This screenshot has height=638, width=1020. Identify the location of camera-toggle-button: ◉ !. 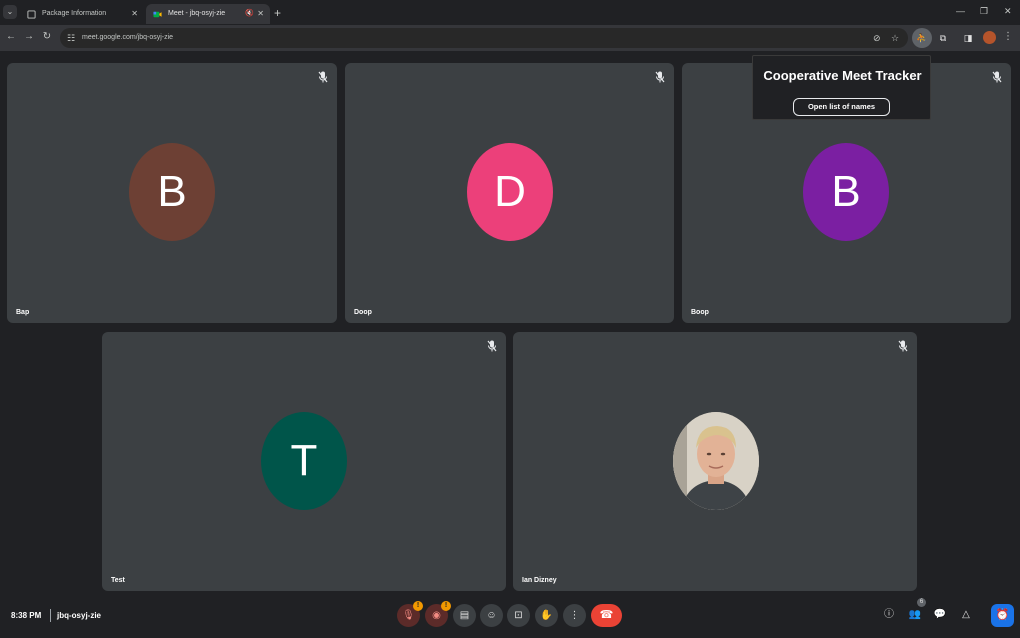
(438, 614).